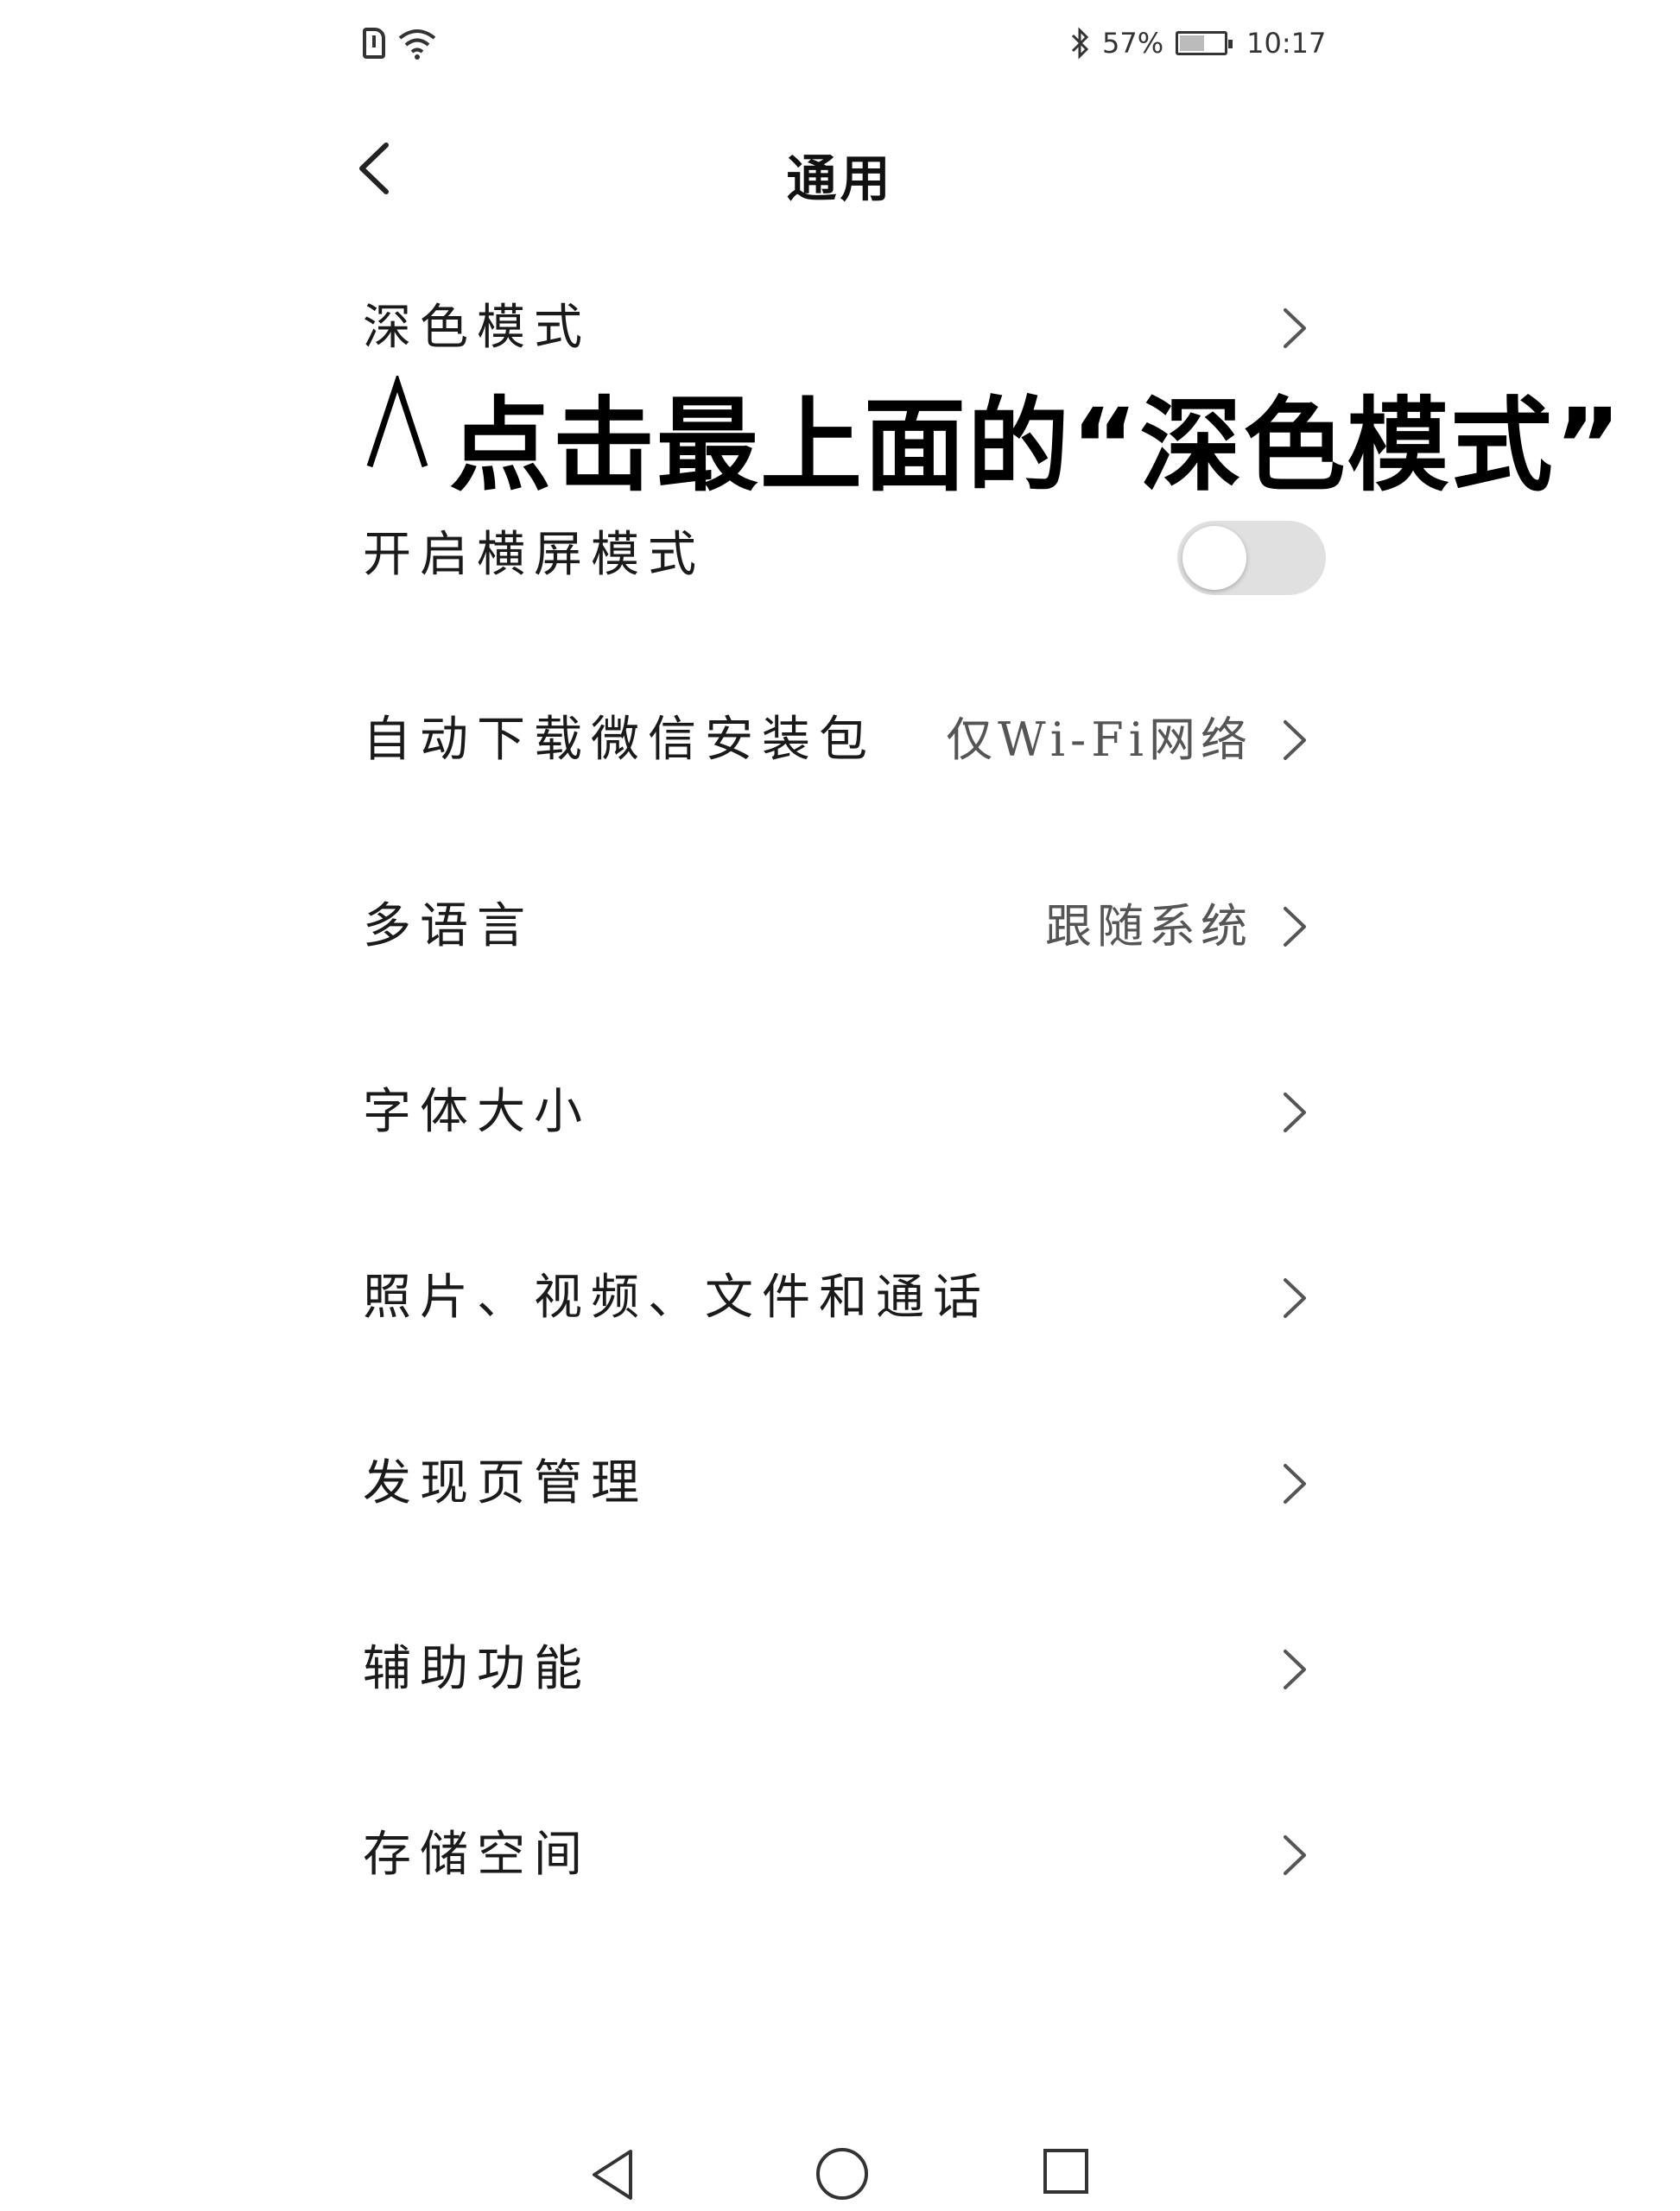 This screenshot has width=1680, height=2211. I want to click on settings-row-discover: 发现页管理, so click(842, 1484).